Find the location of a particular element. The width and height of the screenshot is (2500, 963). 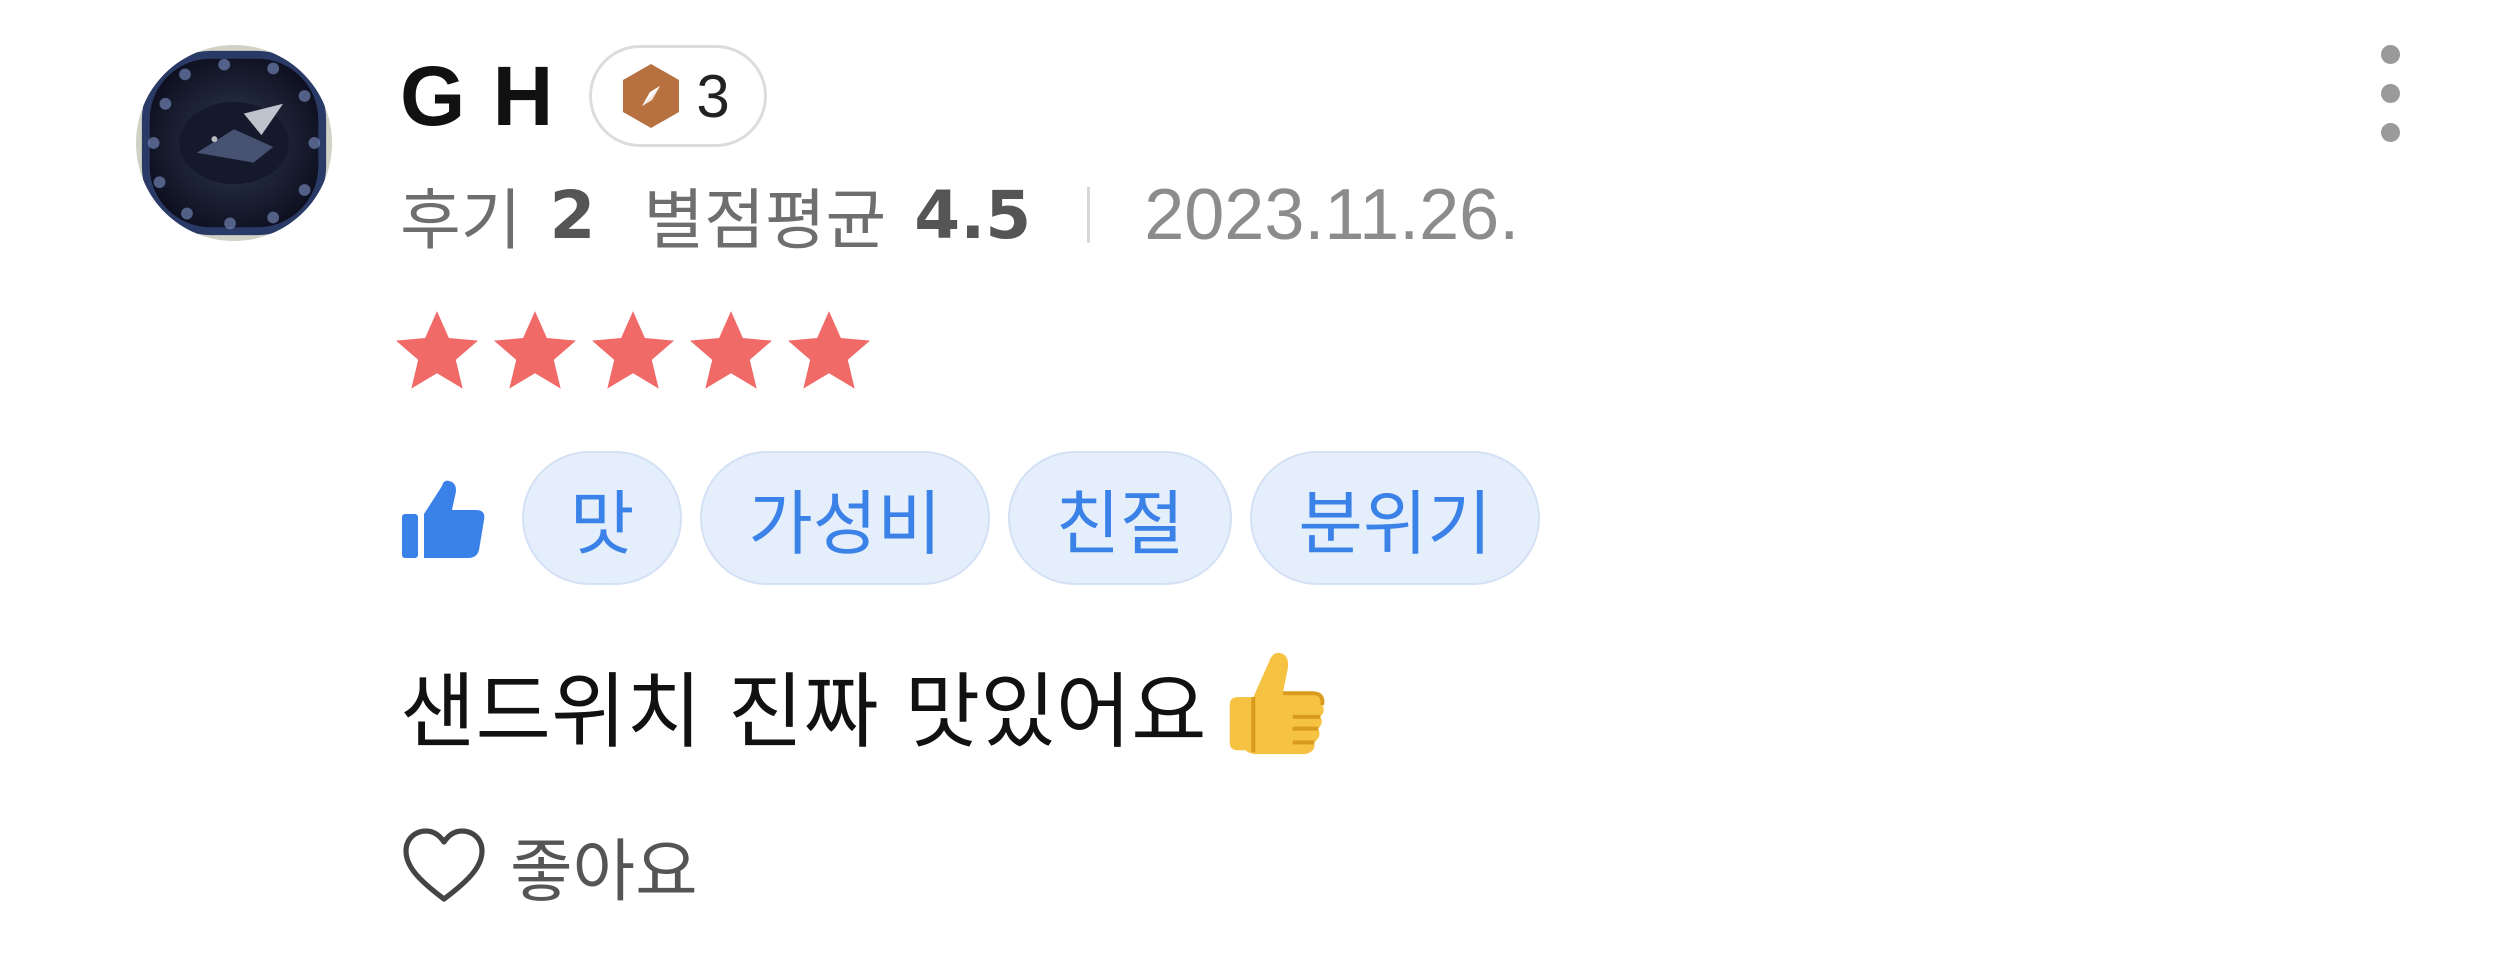

thumbs-up-emoji is located at coordinates (1276, 703).